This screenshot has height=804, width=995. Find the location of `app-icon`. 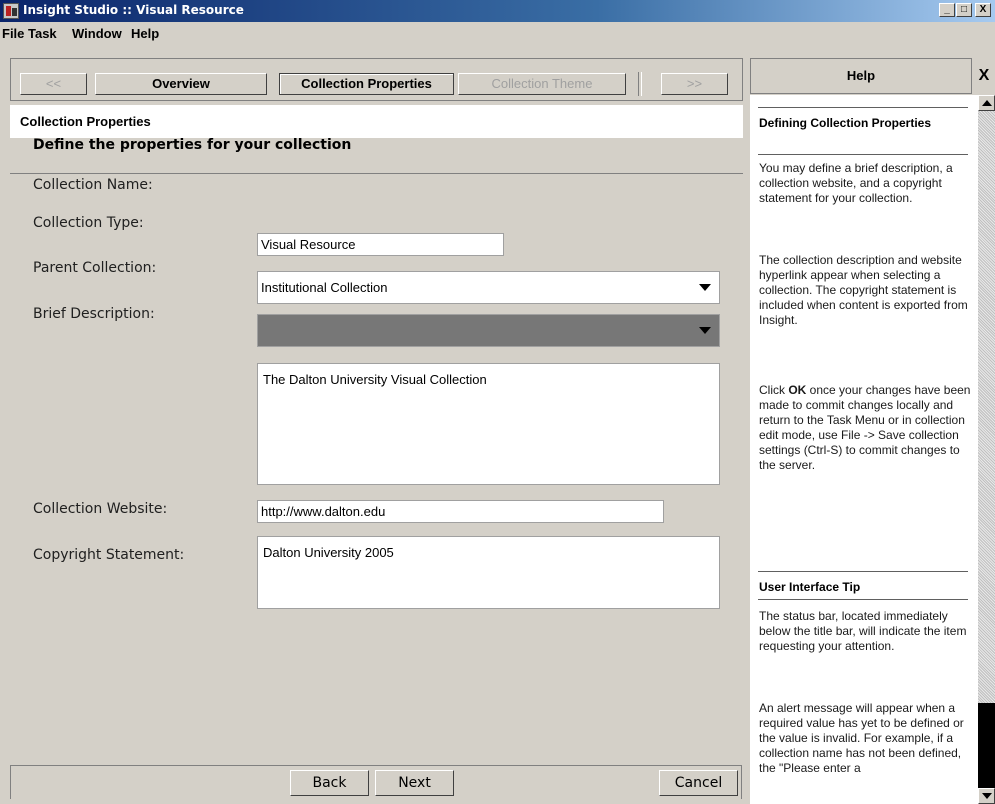

app-icon is located at coordinates (11, 11).